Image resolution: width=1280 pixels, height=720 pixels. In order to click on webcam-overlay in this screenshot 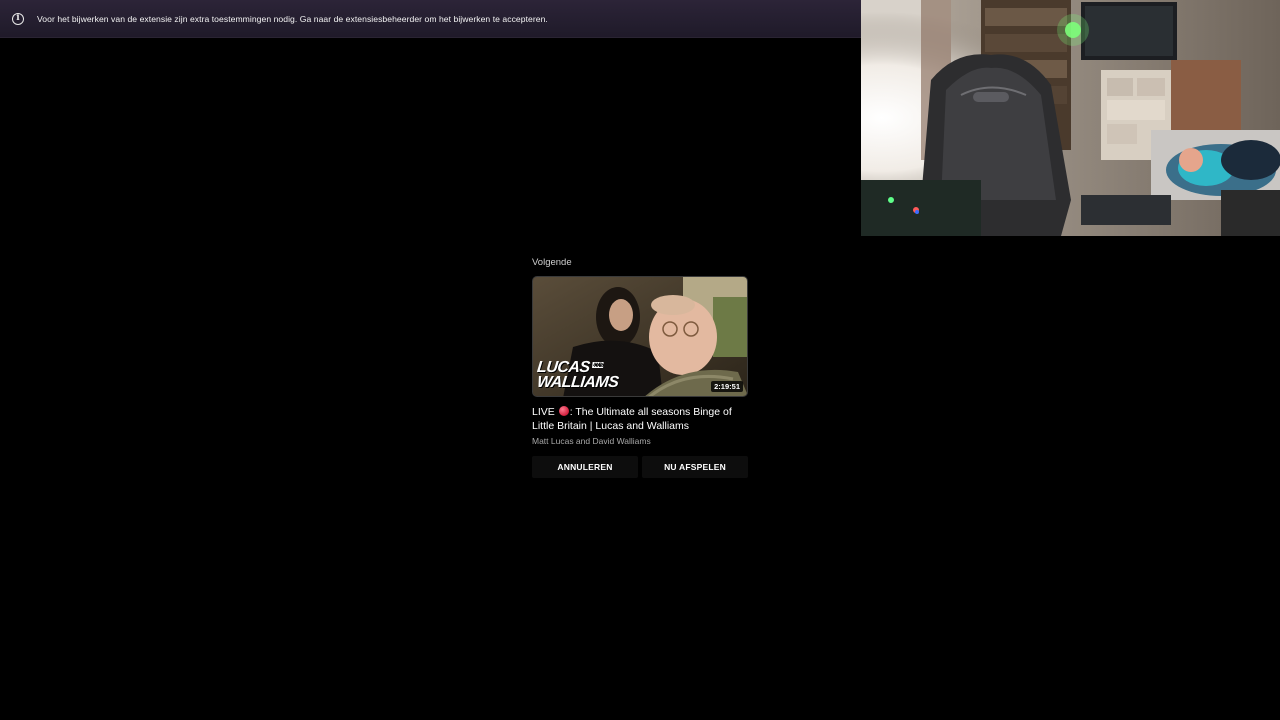, I will do `click(1070, 118)`.